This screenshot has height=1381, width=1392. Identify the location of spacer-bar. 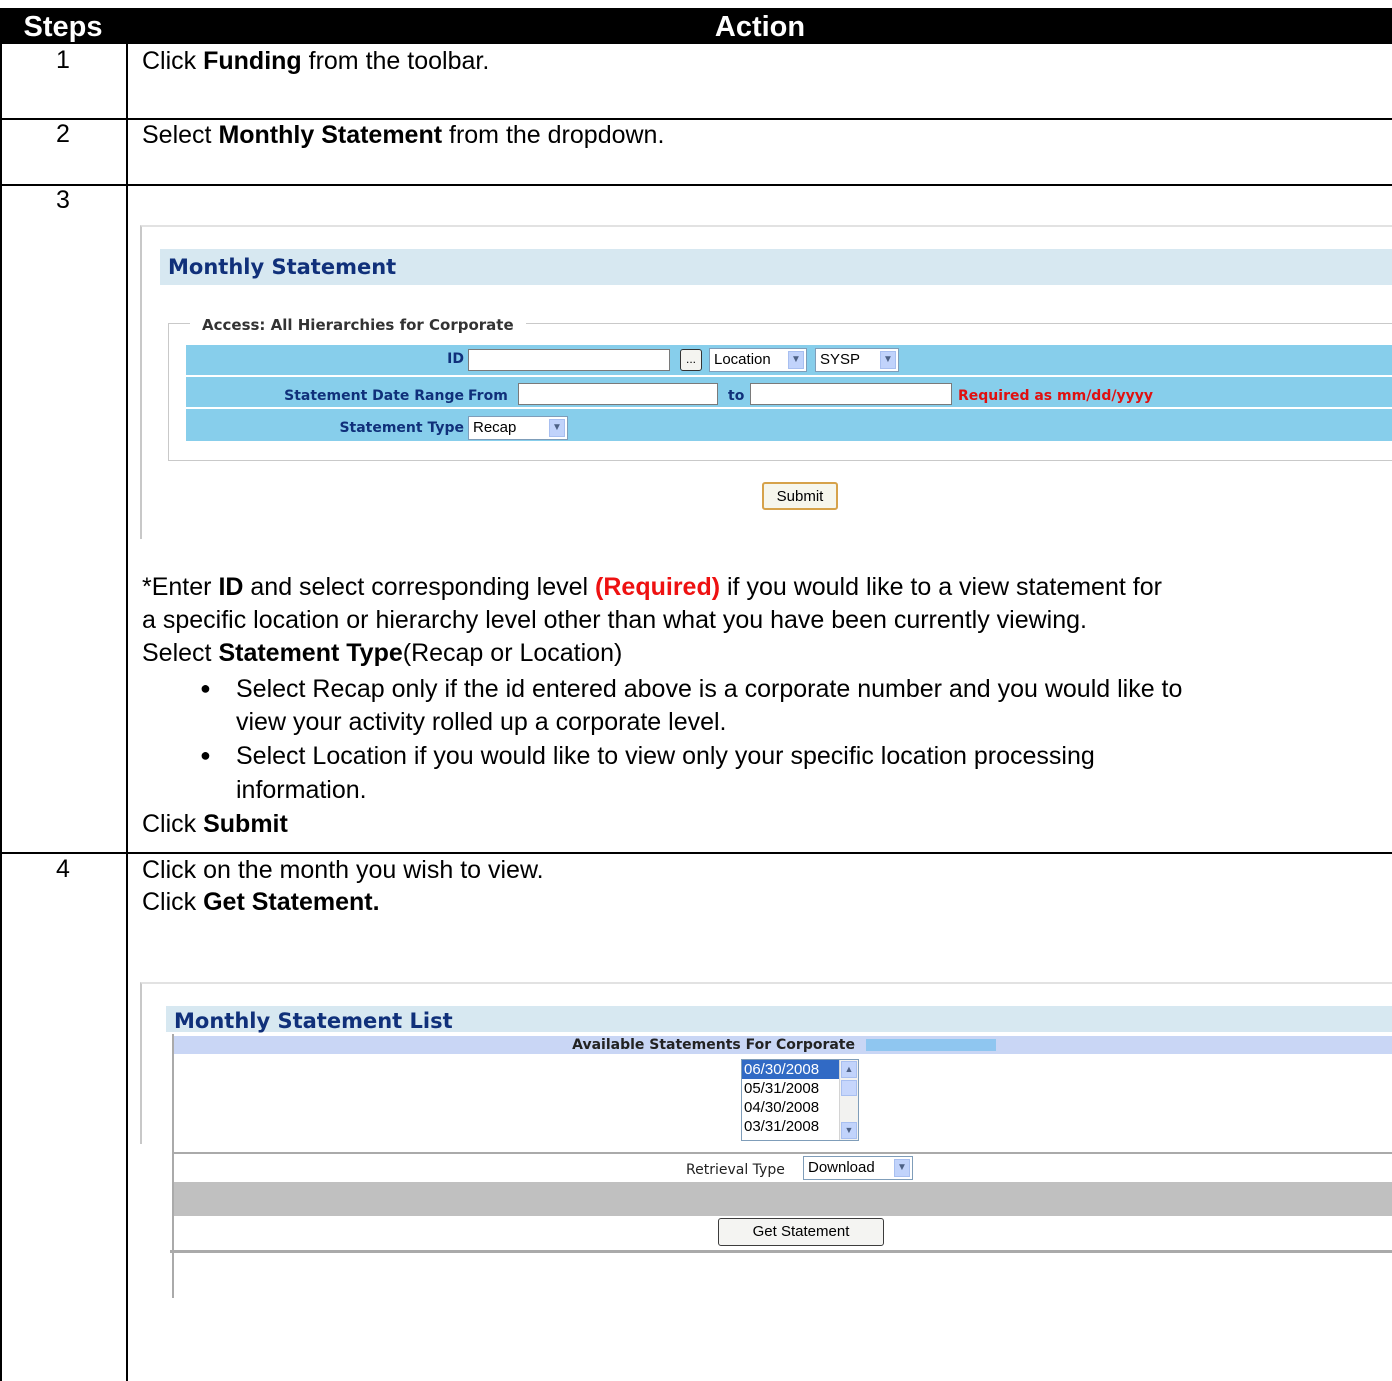
(783, 1199).